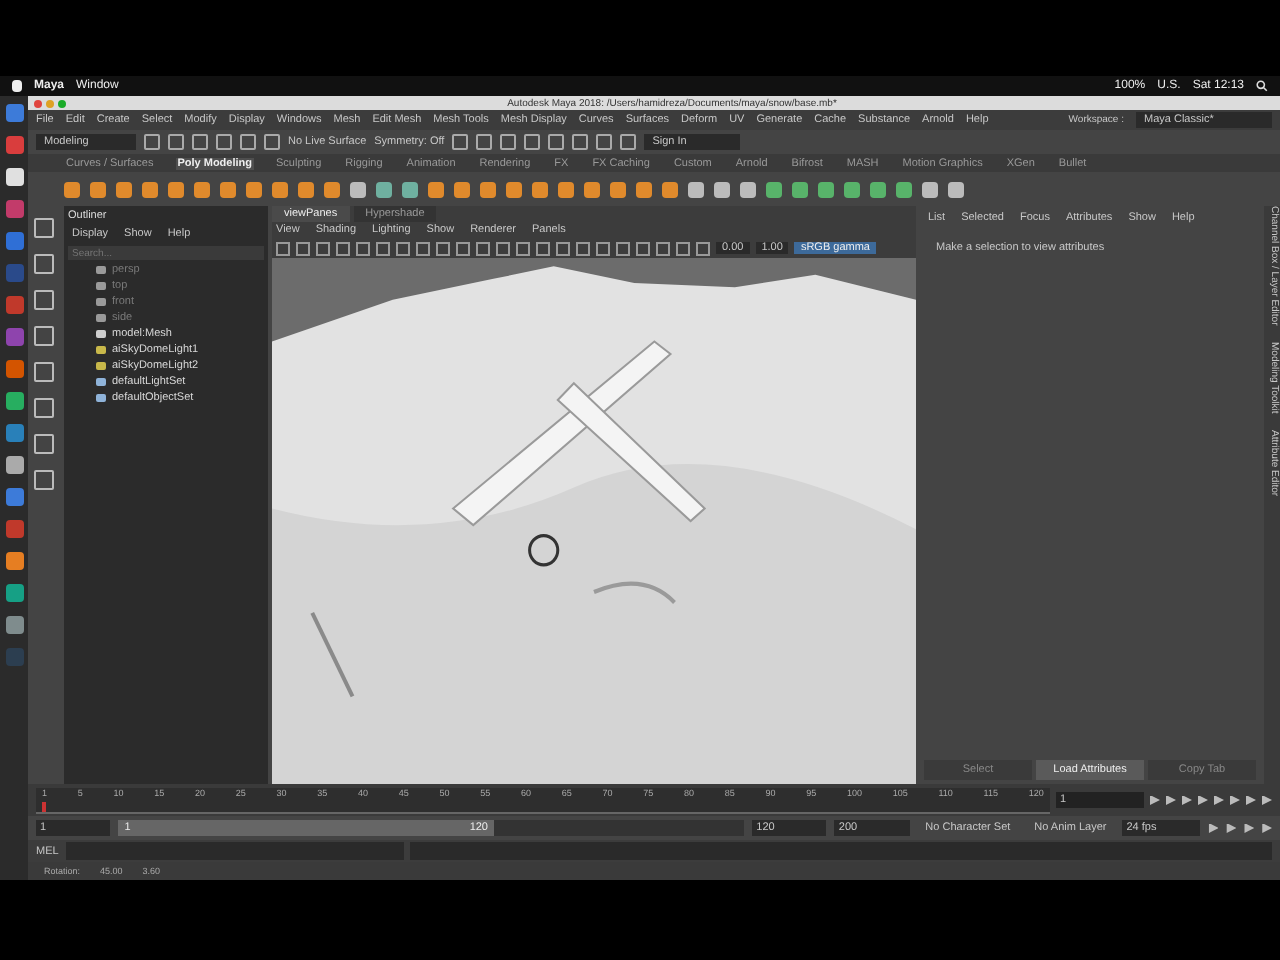 The width and height of the screenshot is (1280, 960). Describe the element at coordinates (62, 103) in the screenshot. I see `zoom-icon` at that location.